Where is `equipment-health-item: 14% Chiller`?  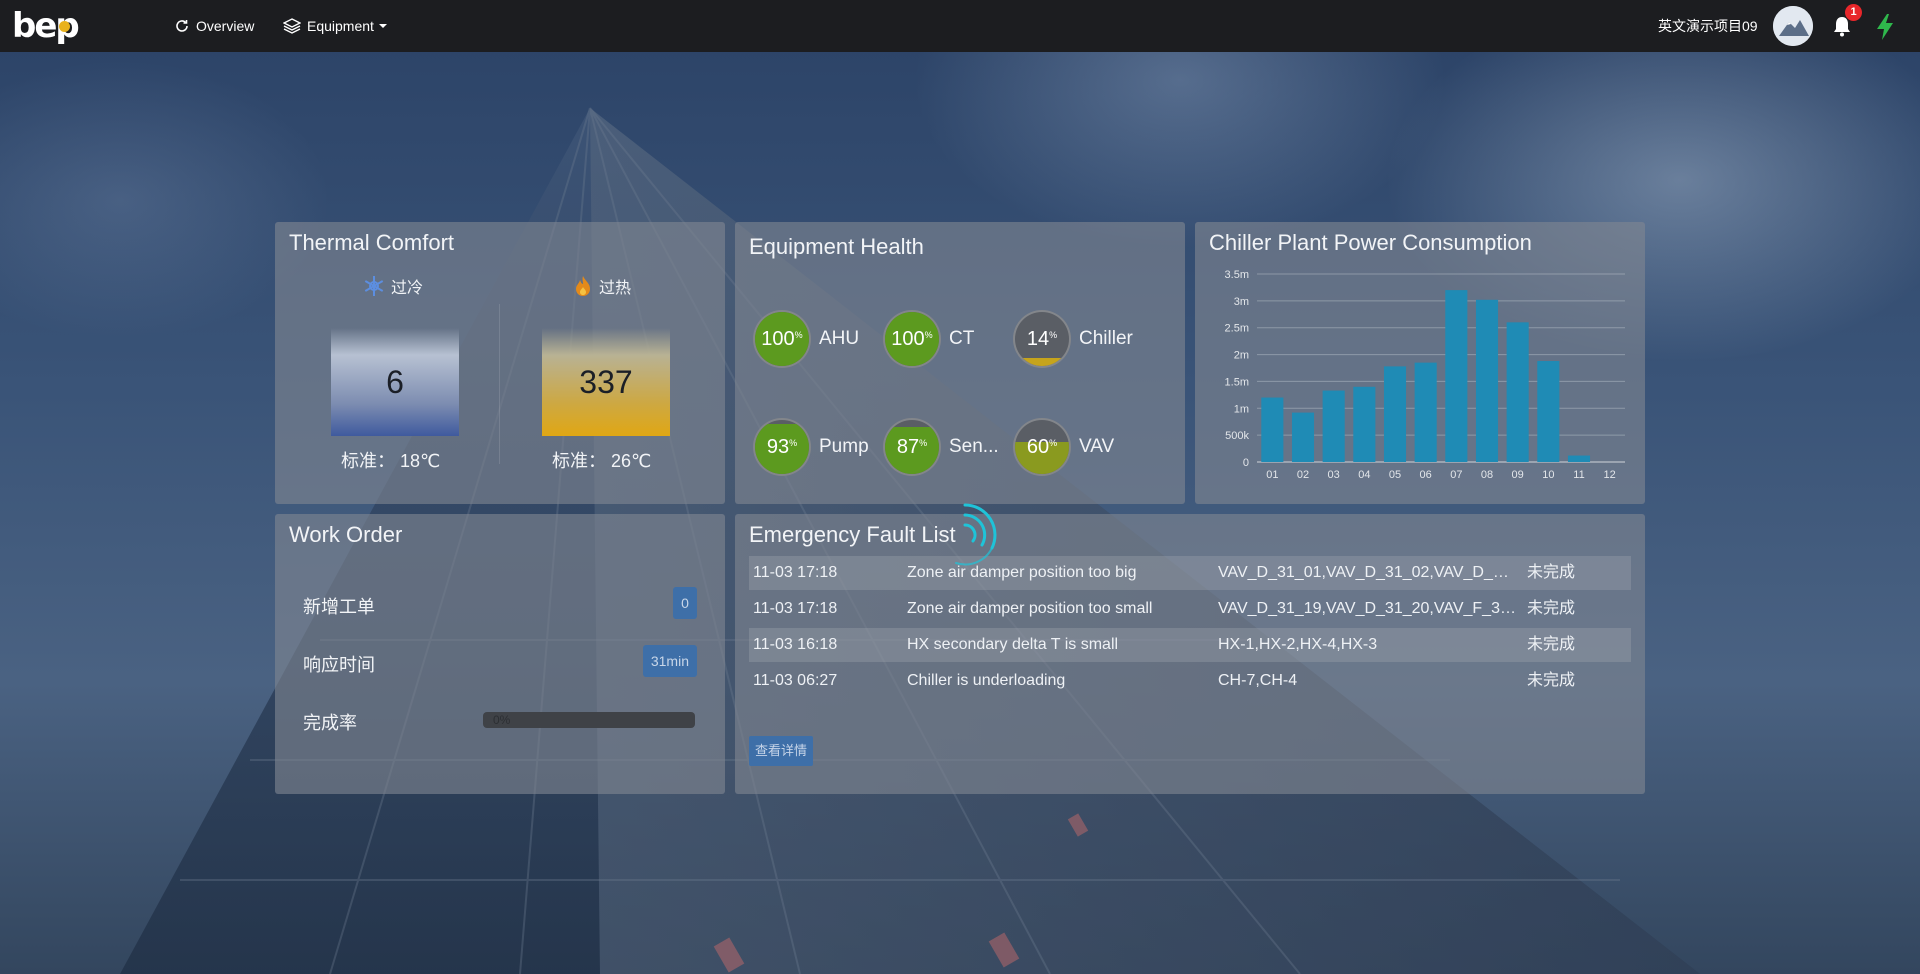 equipment-health-item: 14% Chiller is located at coordinates (1077, 339).